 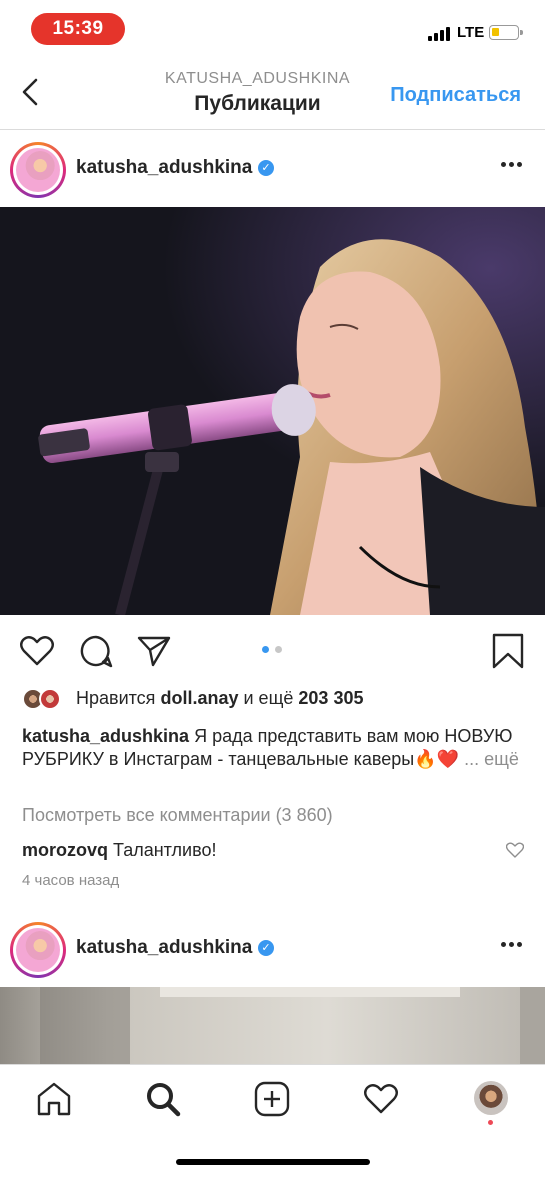 What do you see at coordinates (491, 1098) in the screenshot?
I see `profile-avatar` at bounding box center [491, 1098].